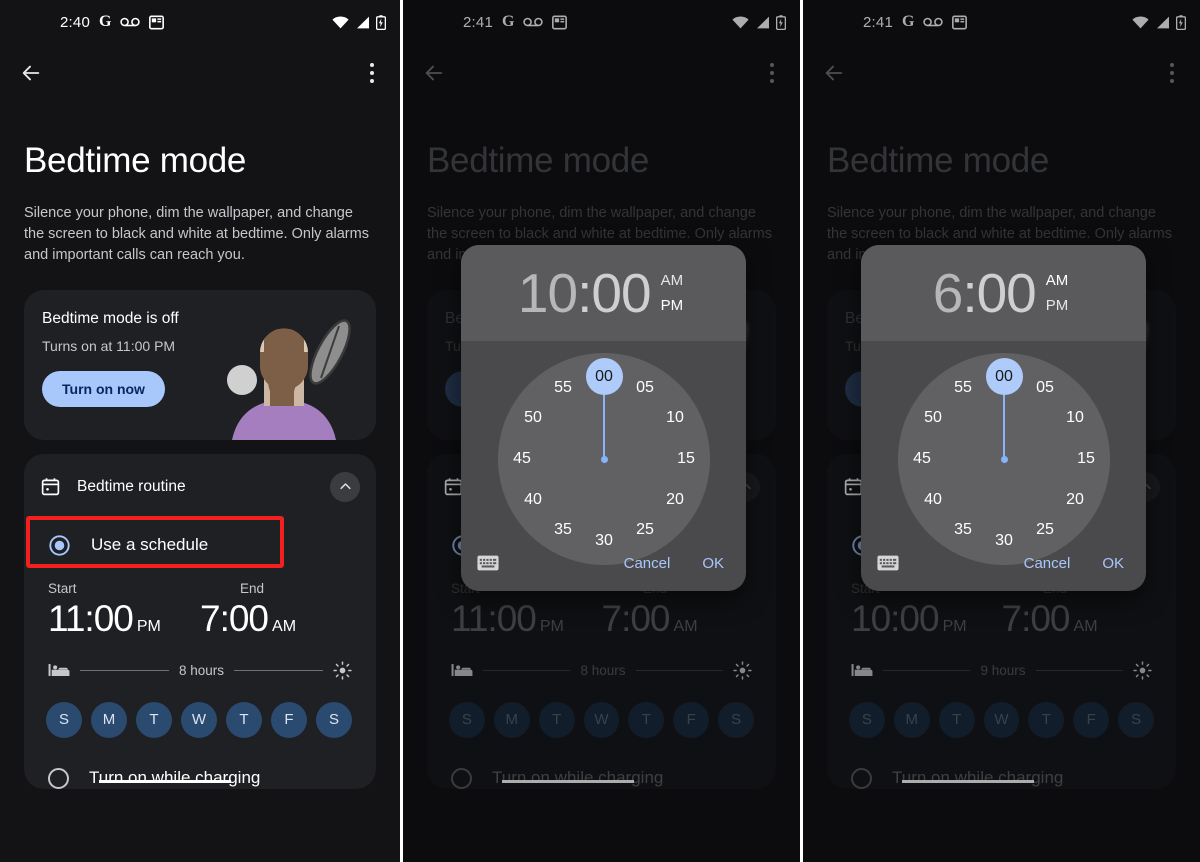 This screenshot has height=862, width=1200. Describe the element at coordinates (1181, 22) in the screenshot. I see `battery-charging-icon` at that location.